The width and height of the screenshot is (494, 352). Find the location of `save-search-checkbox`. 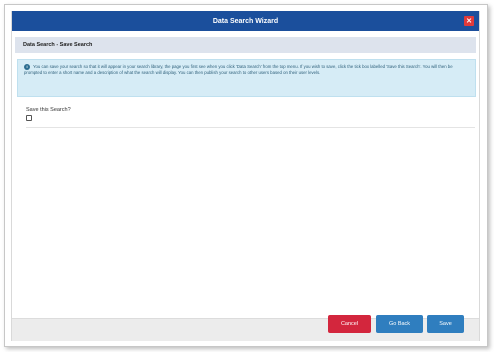

save-search-checkbox is located at coordinates (29, 118).